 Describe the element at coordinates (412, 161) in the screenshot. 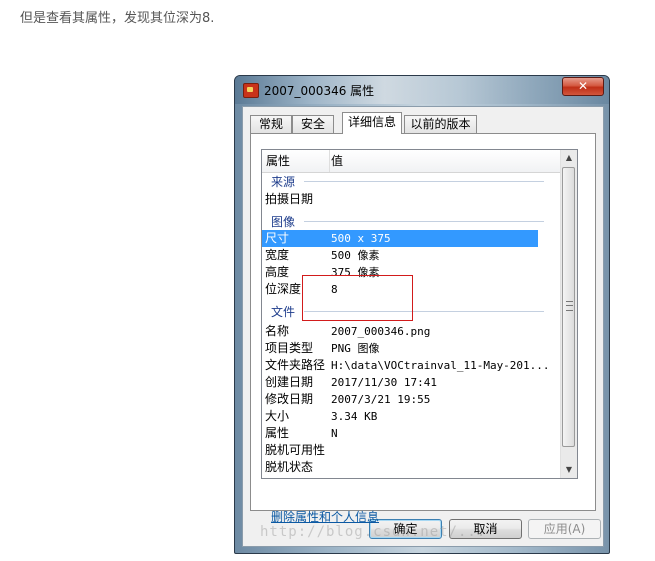

I see `list-header: 属性 值` at that location.